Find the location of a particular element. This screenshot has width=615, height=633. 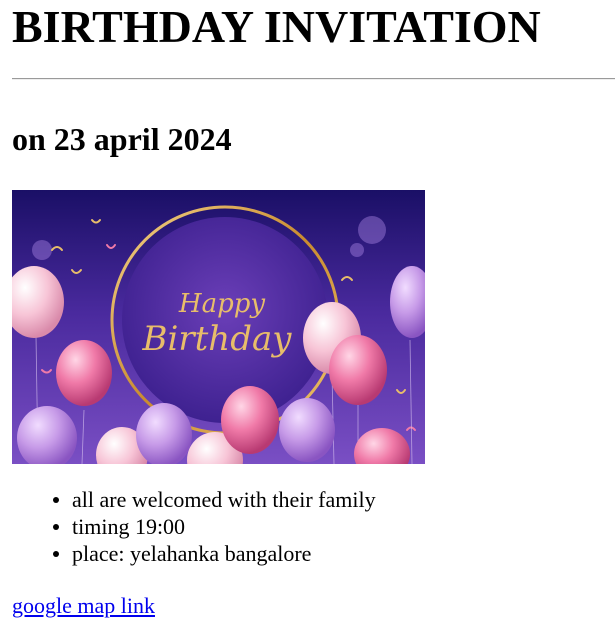

list-item: place: yelahanka bangalore is located at coordinates (214, 553).